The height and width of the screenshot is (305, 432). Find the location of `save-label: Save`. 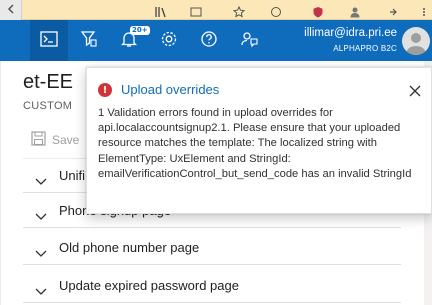

save-label: Save is located at coordinates (66, 140).